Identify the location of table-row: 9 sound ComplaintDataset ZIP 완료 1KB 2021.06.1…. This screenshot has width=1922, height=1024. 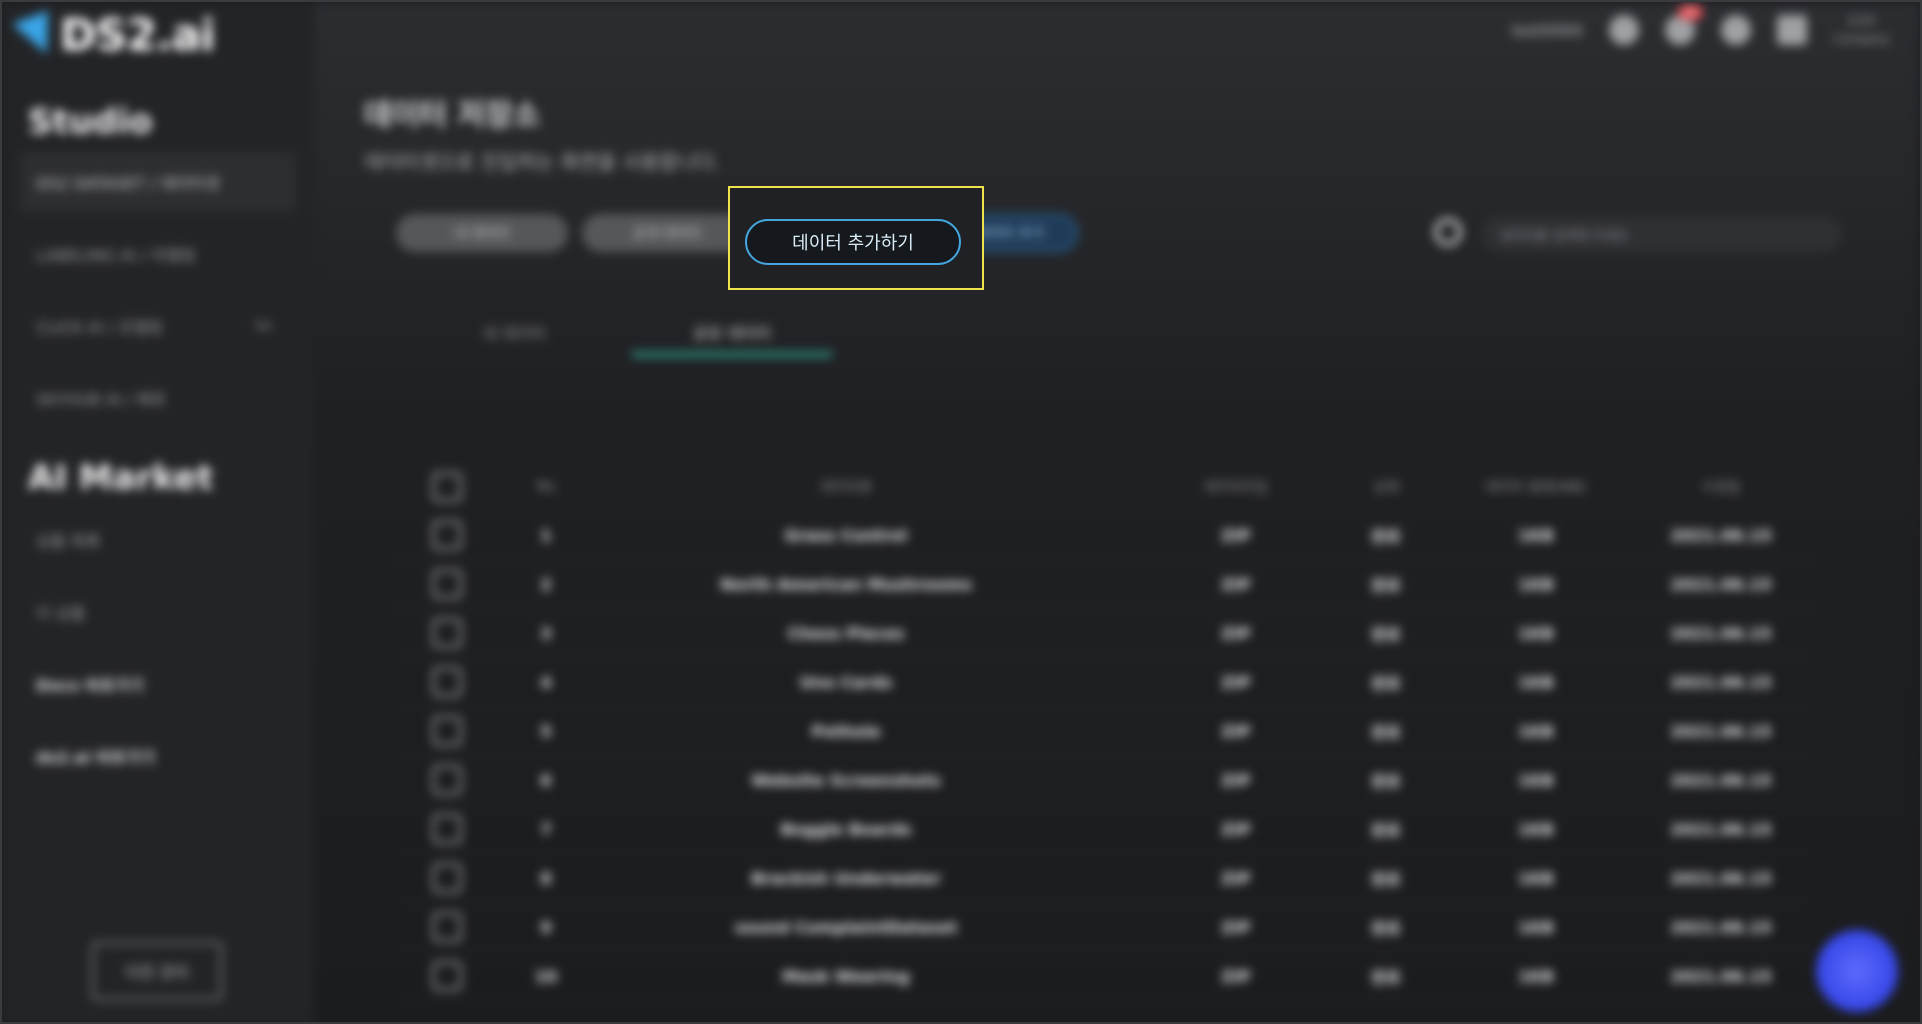
(1104, 927).